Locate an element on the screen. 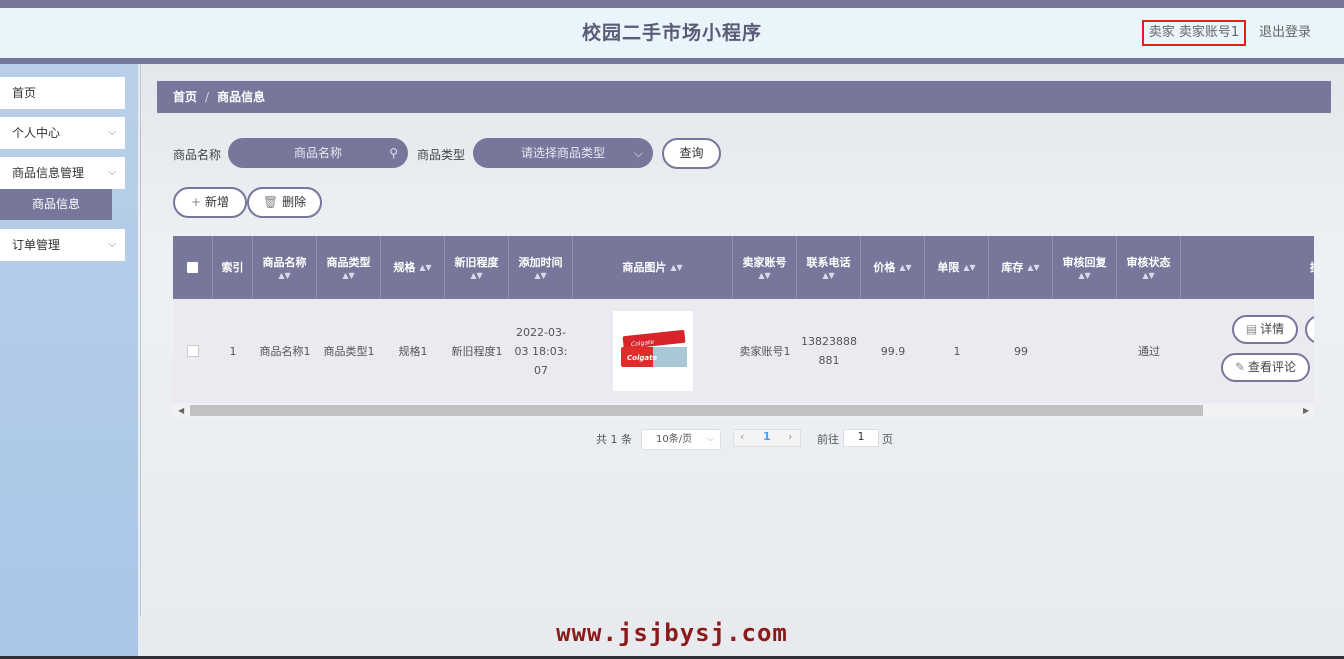 This screenshot has width=1344, height=659. cell-image: Colgate Colgate is located at coordinates (653, 351).